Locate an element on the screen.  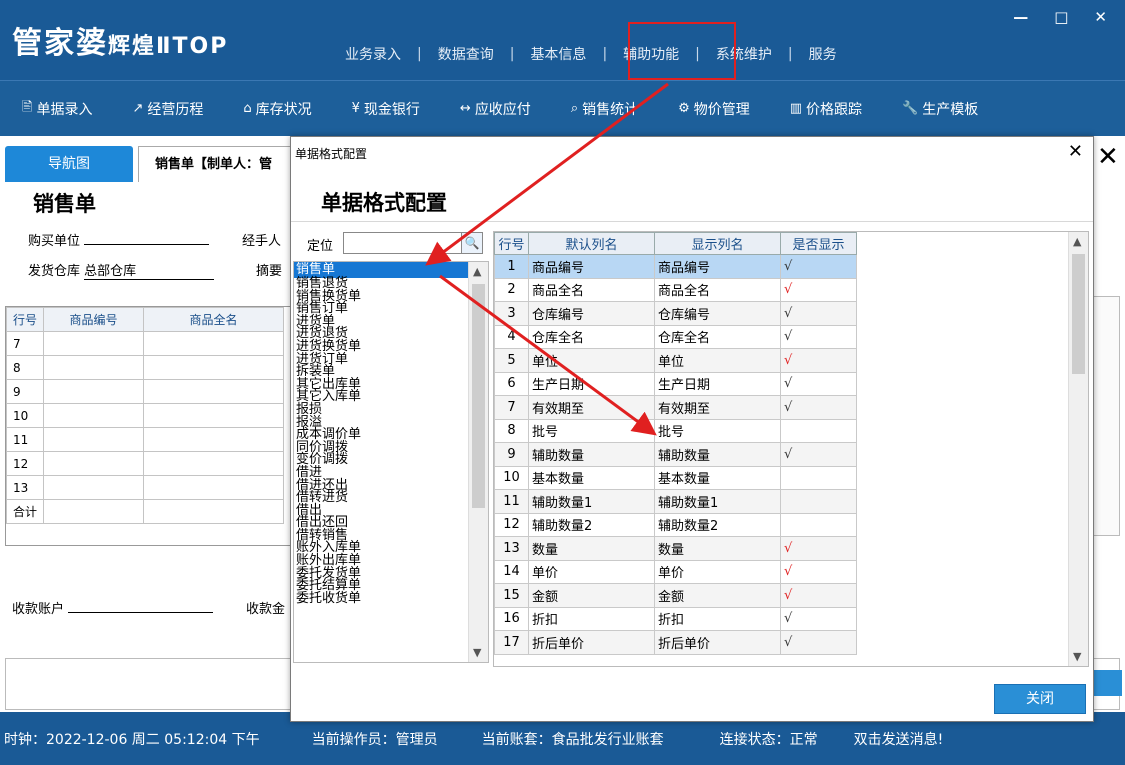
display-column-name: 有效期至 is located at coordinates (717, 407).